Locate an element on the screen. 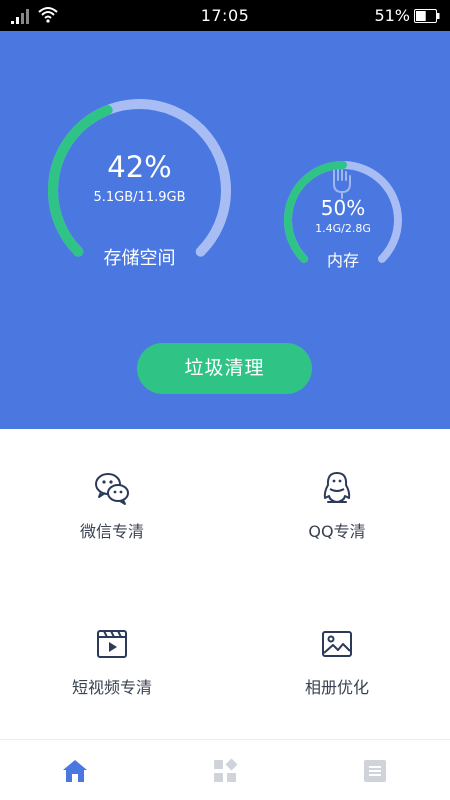 This screenshot has height=800, width=450. list-icon is located at coordinates (375, 771).